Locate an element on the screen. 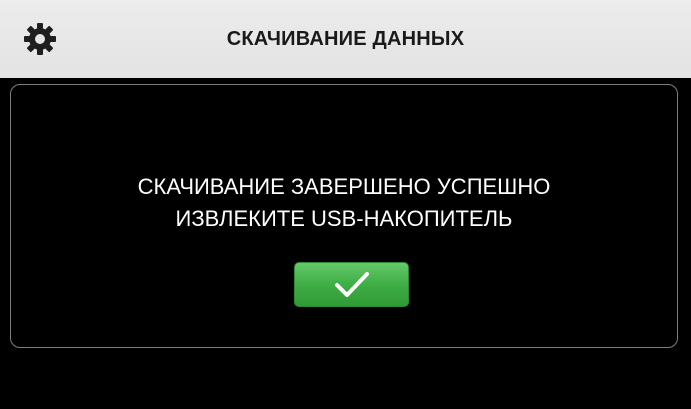  page-title: СКАЧИВАНИЕ ДАННЫХ is located at coordinates (345, 38).